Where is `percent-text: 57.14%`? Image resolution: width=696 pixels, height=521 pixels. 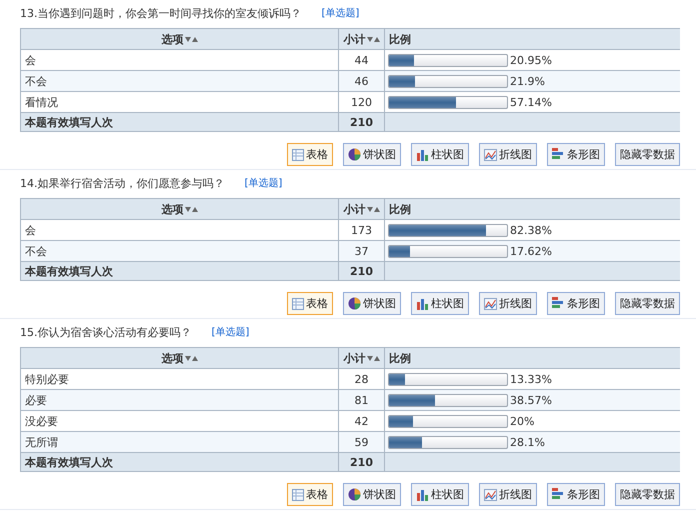 percent-text: 57.14% is located at coordinates (531, 102).